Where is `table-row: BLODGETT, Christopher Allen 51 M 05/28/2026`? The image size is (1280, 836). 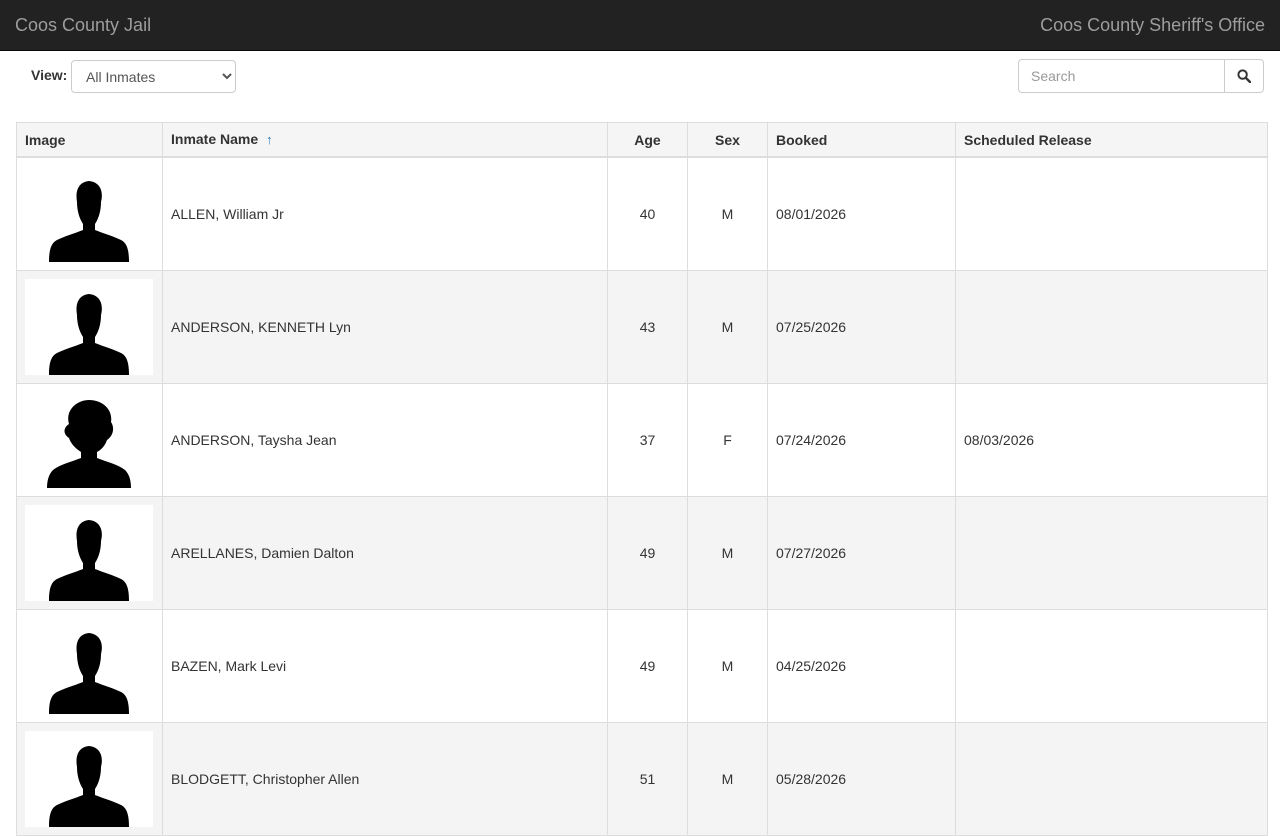
table-row: BLODGETT, Christopher Allen 51 M 05/28/2026 is located at coordinates (642, 779).